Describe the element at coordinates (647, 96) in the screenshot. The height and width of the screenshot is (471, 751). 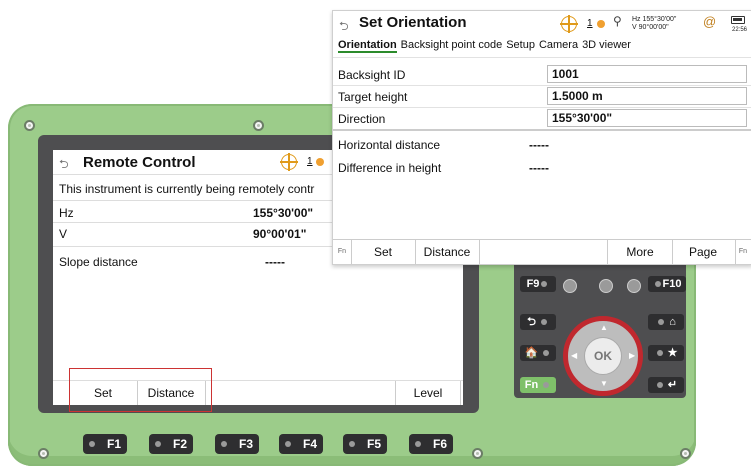
I see `target-height-field: 1.5000 m` at that location.